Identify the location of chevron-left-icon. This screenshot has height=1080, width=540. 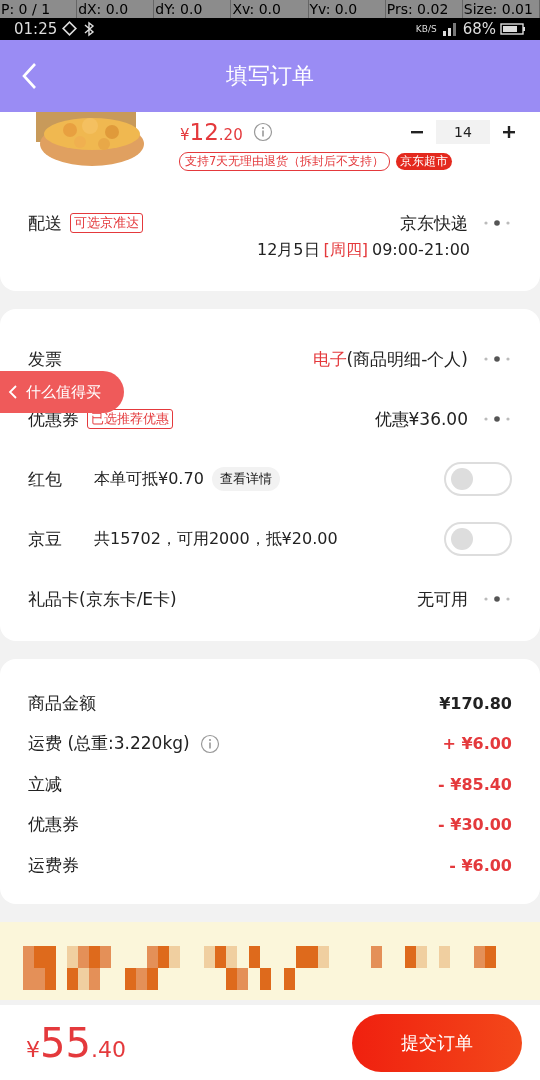
(13, 392).